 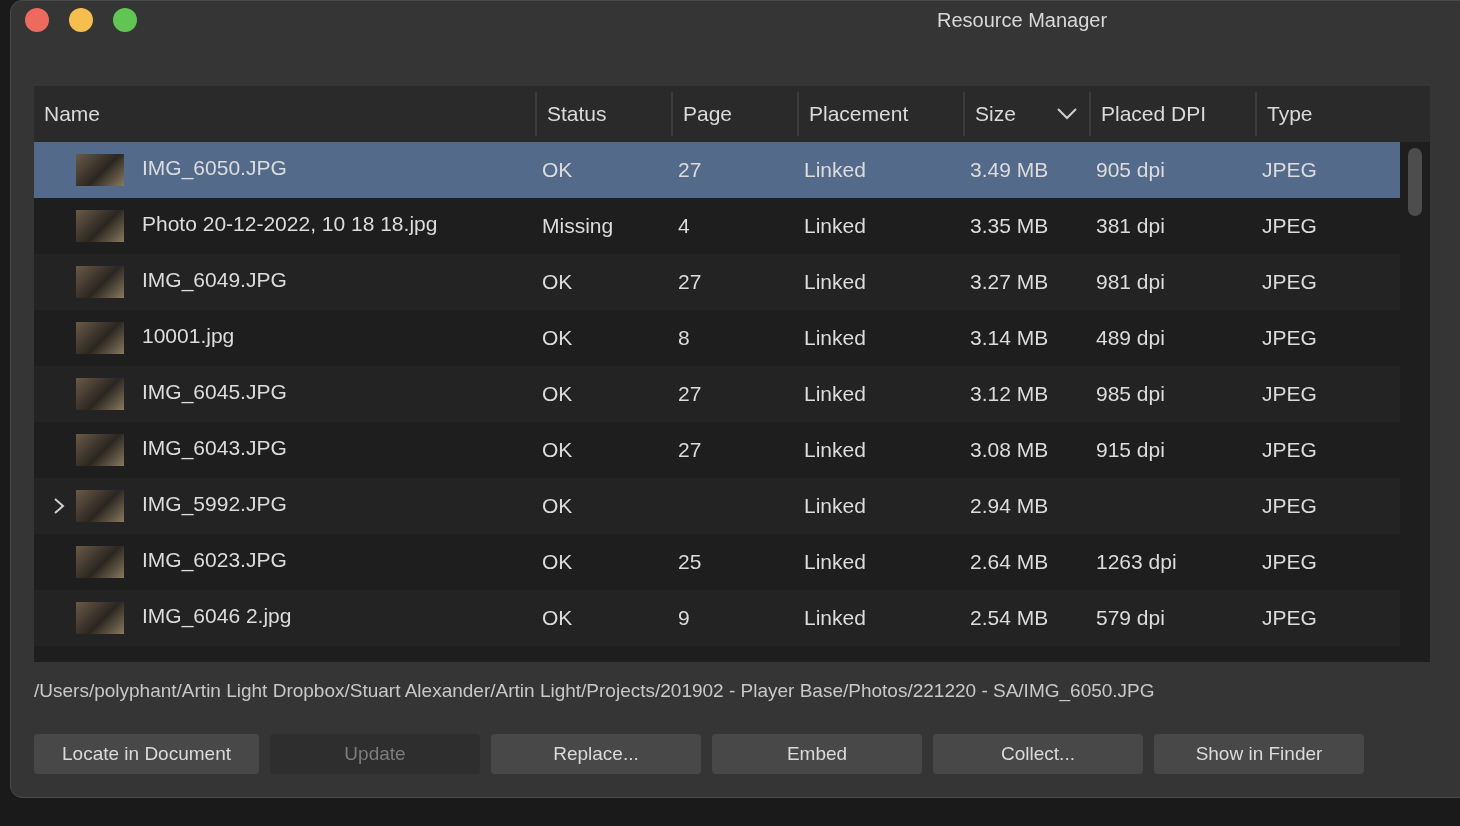 I want to click on name-cell: IMG_6050.JPG, so click(x=214, y=168).